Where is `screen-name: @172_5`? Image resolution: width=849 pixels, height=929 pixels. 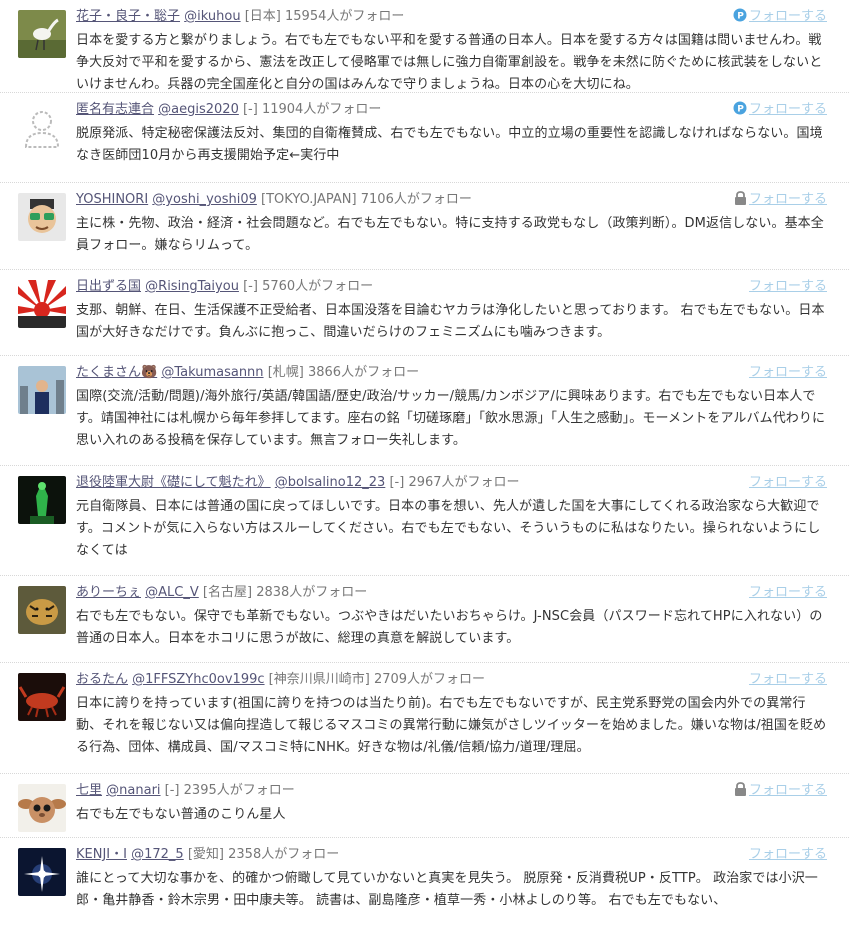 screen-name: @172_5 is located at coordinates (157, 854).